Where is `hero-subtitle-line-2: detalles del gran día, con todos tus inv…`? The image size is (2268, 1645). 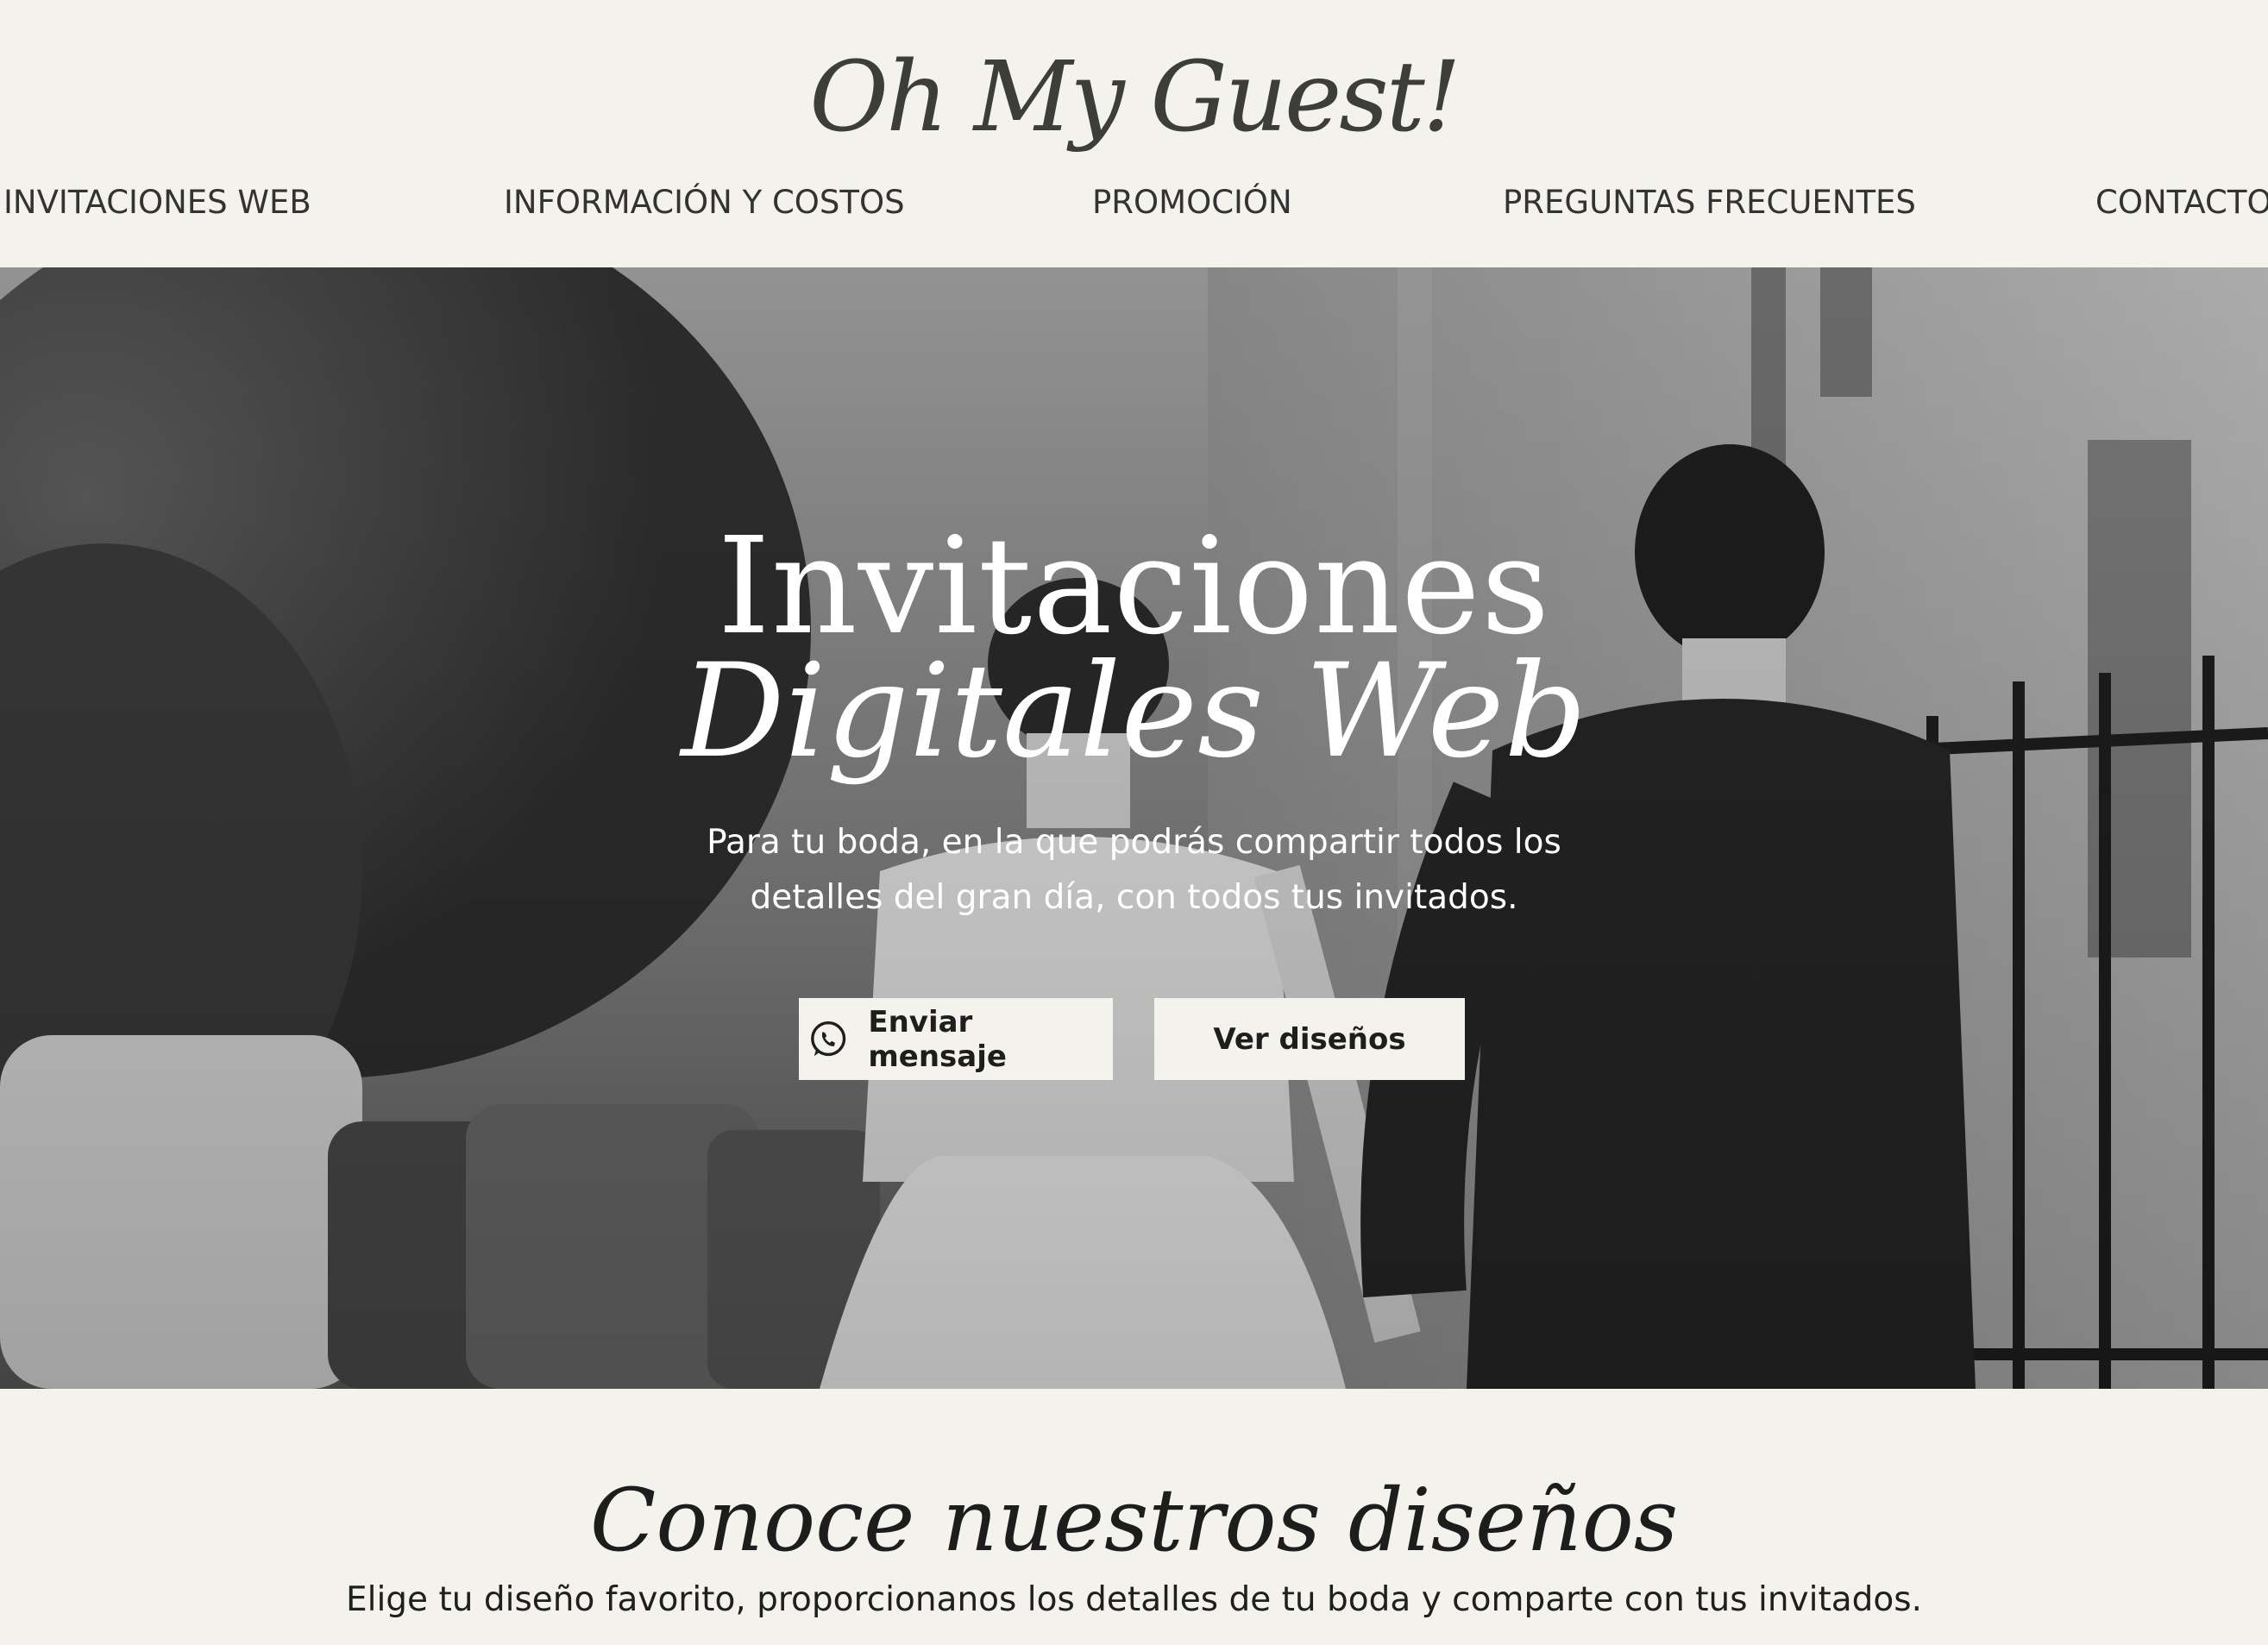
hero-subtitle-line-2: detalles del gran día, con todos tus inv… is located at coordinates (1134, 897).